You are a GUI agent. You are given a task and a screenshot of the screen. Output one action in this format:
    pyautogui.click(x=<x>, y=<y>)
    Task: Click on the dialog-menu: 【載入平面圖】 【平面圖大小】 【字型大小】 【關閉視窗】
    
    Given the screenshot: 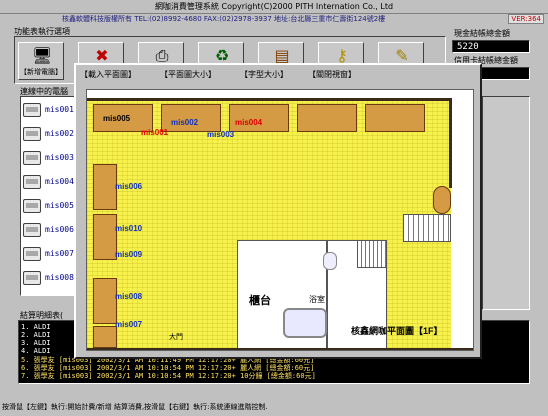 What is the action you would take?
    pyautogui.click(x=278, y=75)
    